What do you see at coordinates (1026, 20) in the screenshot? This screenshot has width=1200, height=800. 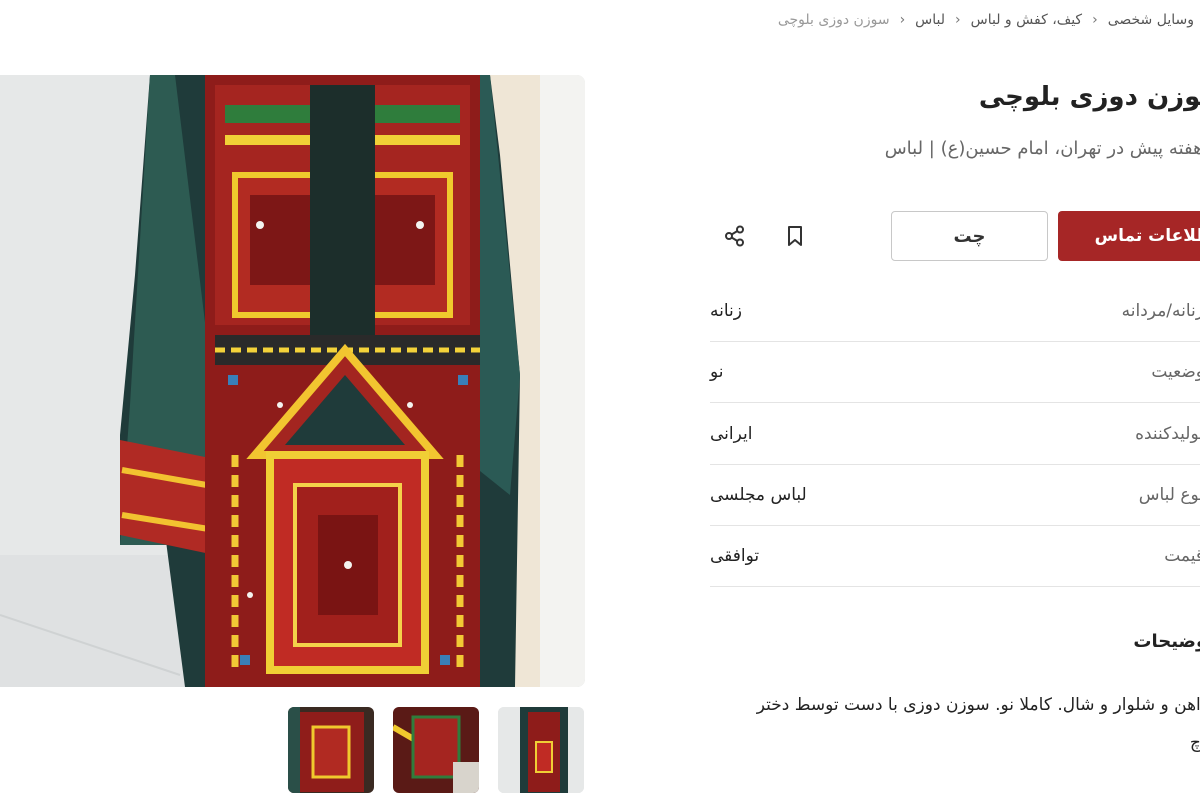 I see `breadcrumb-item-bags-shoes: کیف، کفش و لباس` at bounding box center [1026, 20].